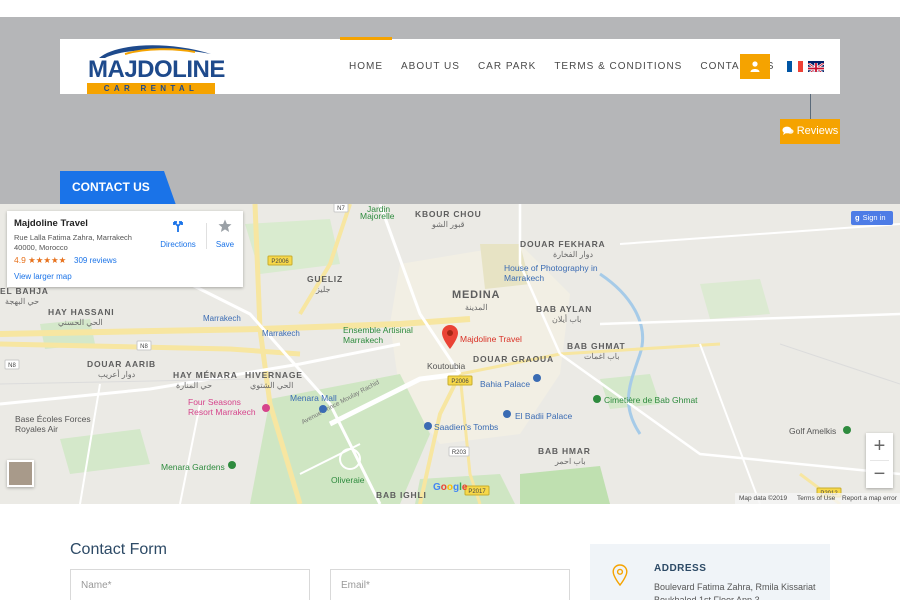 The image size is (900, 600). What do you see at coordinates (43, 276) in the screenshot?
I see `view-larger-map-link: View larger map` at bounding box center [43, 276].